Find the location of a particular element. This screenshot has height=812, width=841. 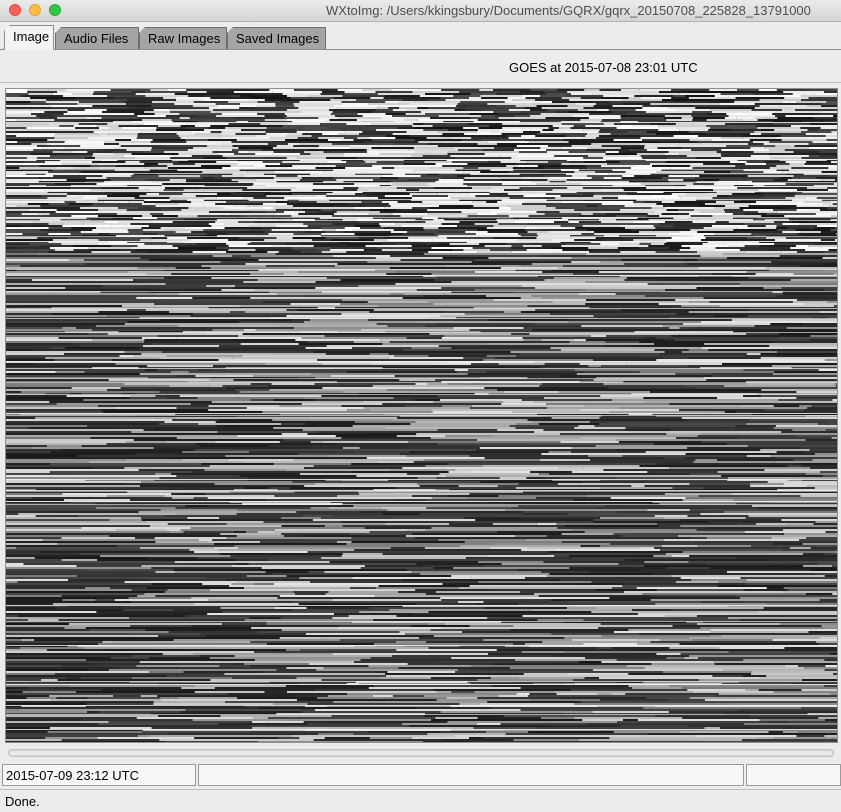

divider is located at coordinates (420, 789).